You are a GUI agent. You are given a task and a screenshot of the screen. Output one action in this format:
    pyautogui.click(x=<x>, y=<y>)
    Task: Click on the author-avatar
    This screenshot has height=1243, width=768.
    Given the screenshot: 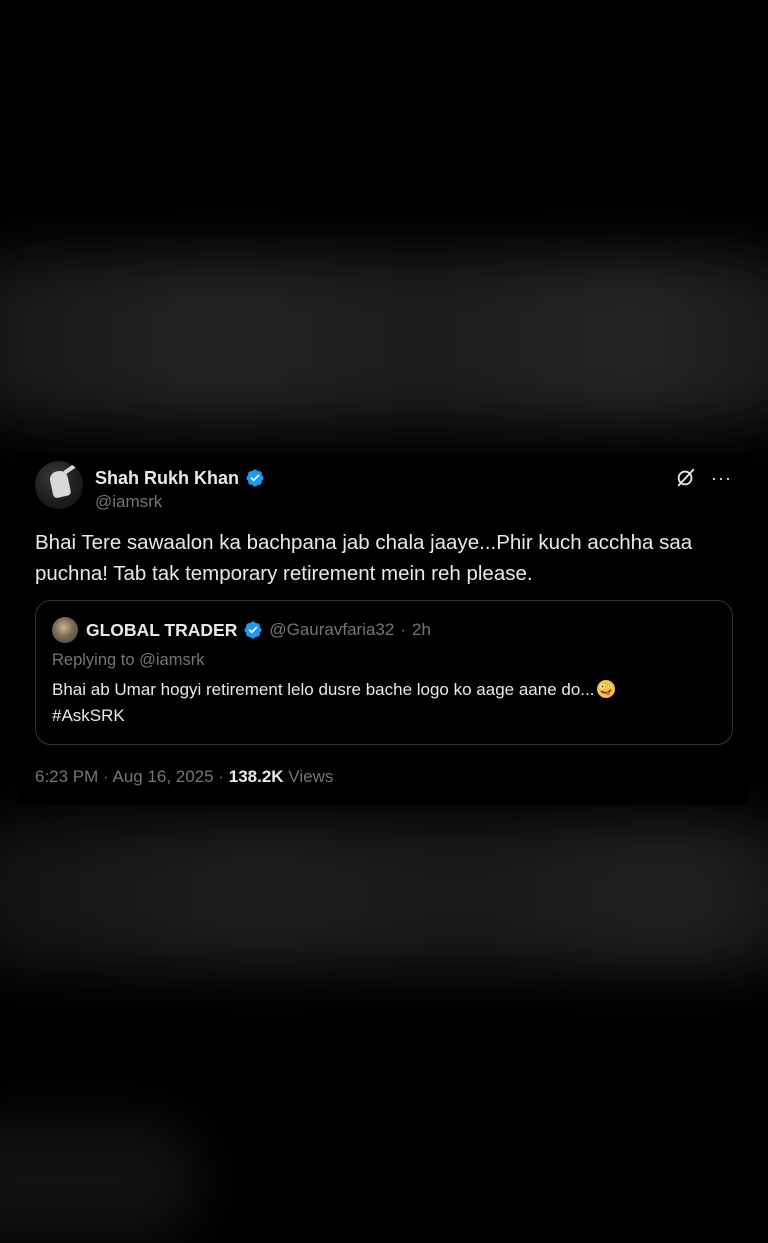 What is the action you would take?
    pyautogui.click(x=59, y=485)
    